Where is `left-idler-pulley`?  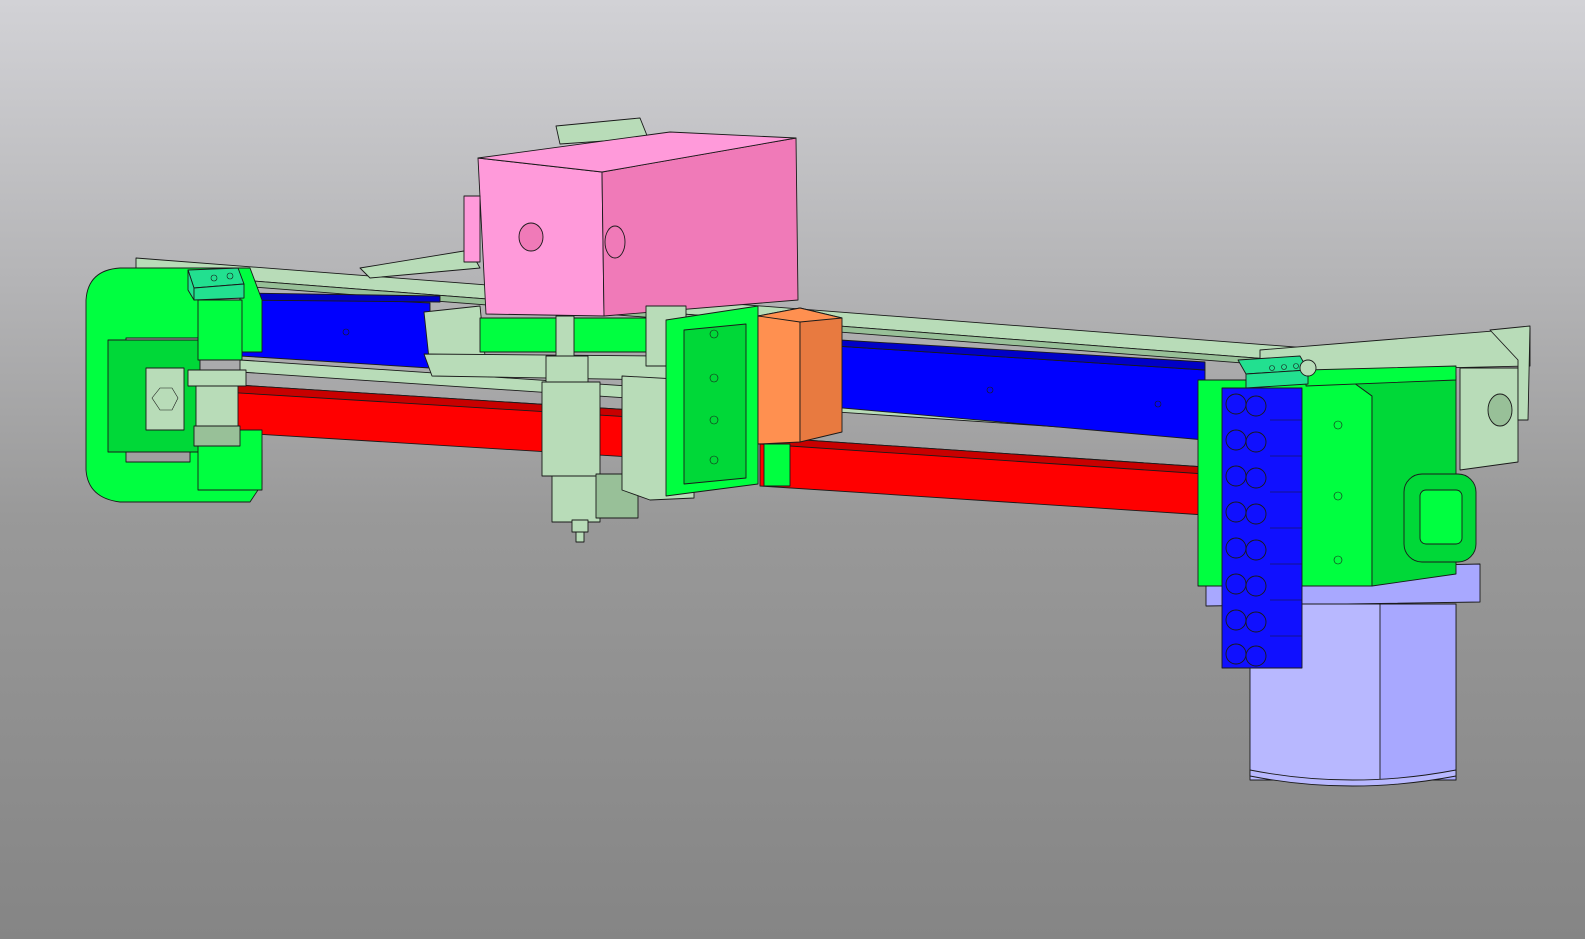 left-idler-pulley is located at coordinates (217, 408).